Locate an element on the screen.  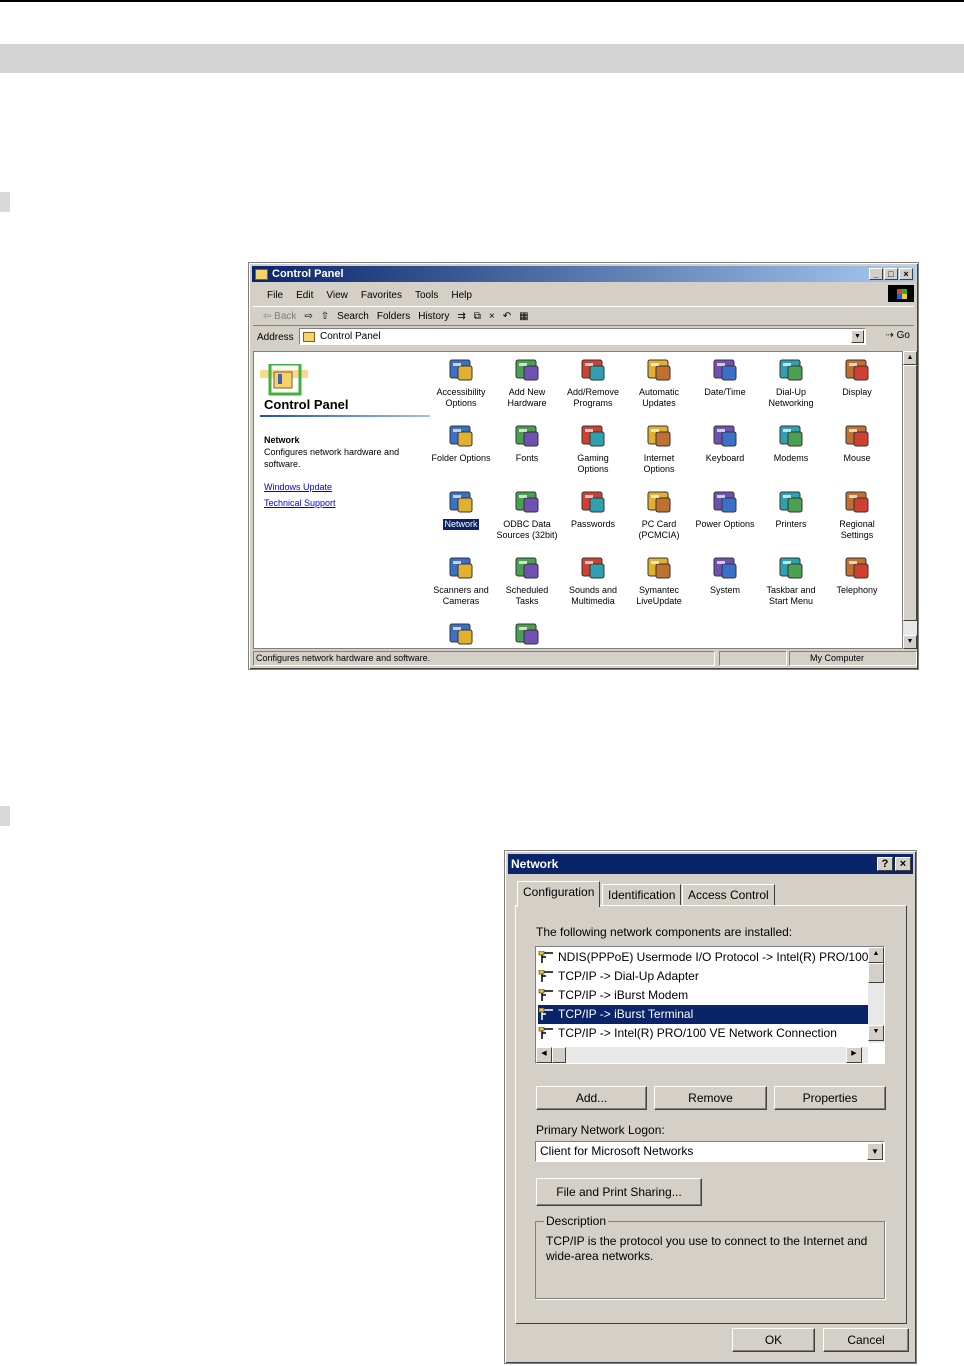
cp-item: Telephony is located at coordinates (857, 575).